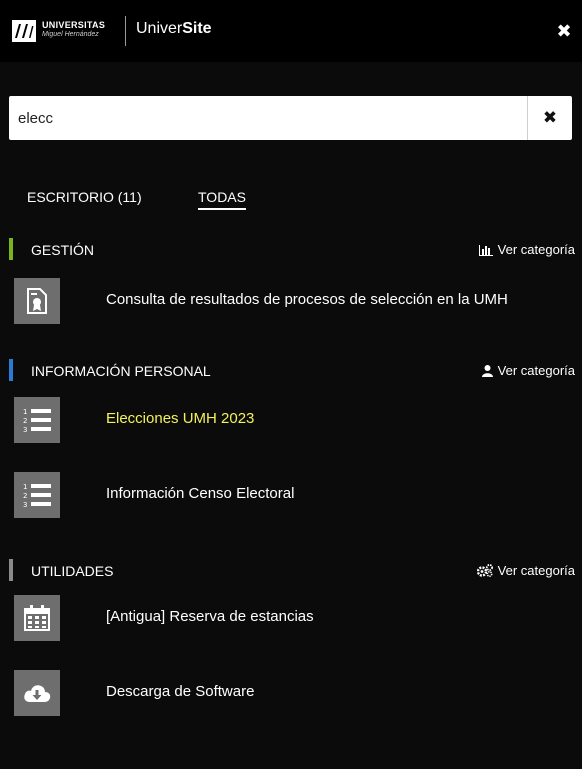 The image size is (582, 769). I want to click on list-item: [Antigua] Reserva de estancias, so click(294, 618).